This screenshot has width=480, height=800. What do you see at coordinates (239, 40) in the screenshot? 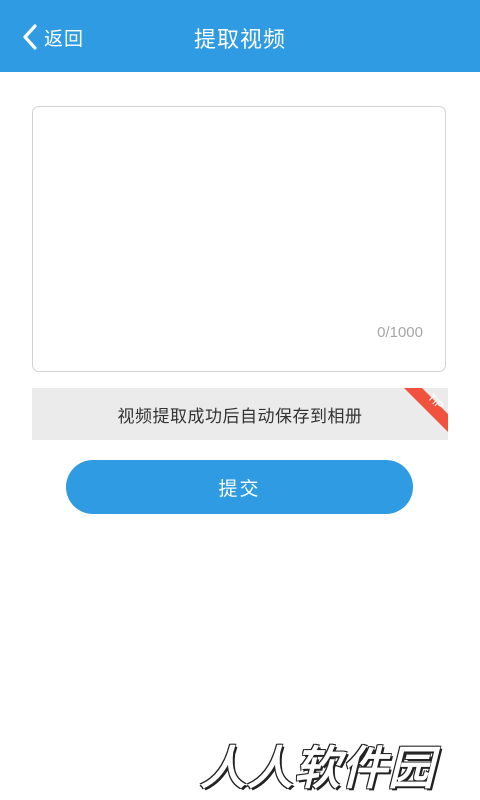
I see `page-title: 提取视频` at bounding box center [239, 40].